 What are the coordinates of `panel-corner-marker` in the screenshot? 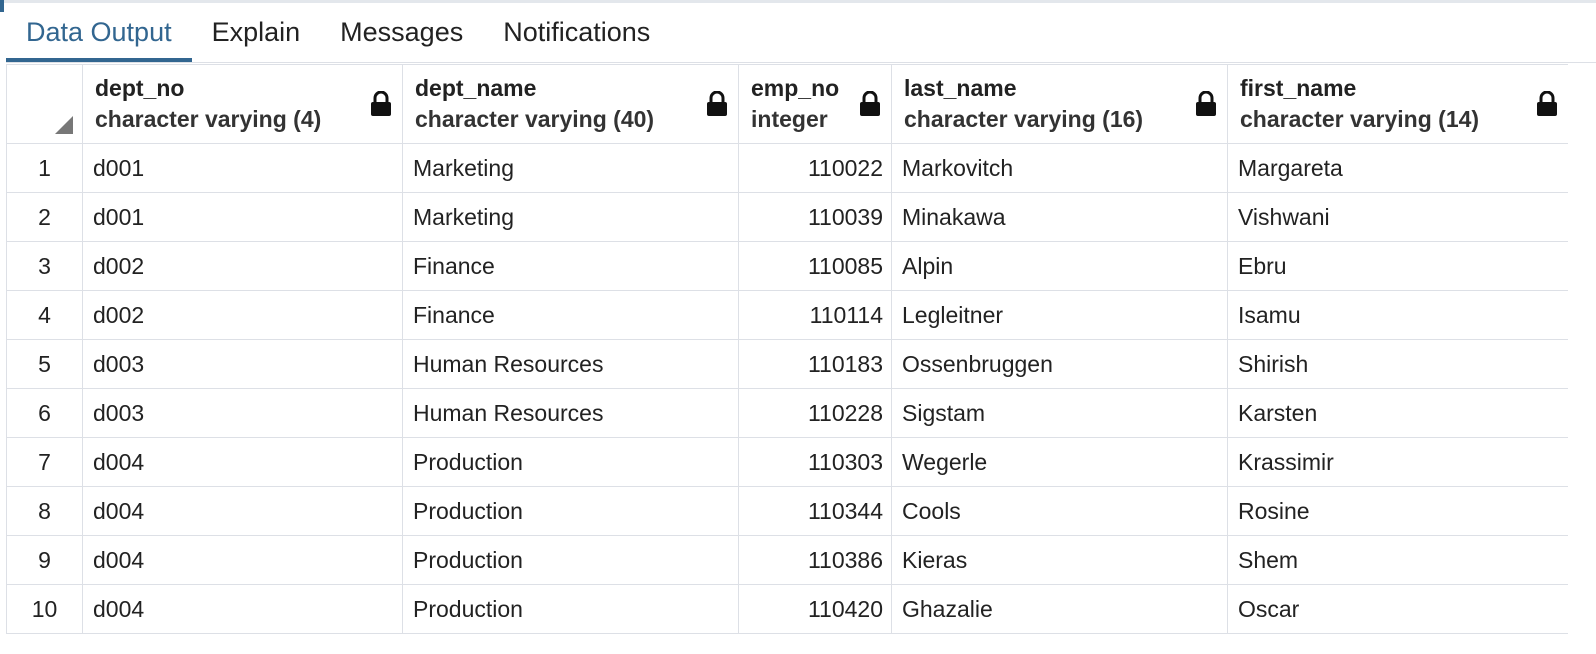 It's located at (2, 6).